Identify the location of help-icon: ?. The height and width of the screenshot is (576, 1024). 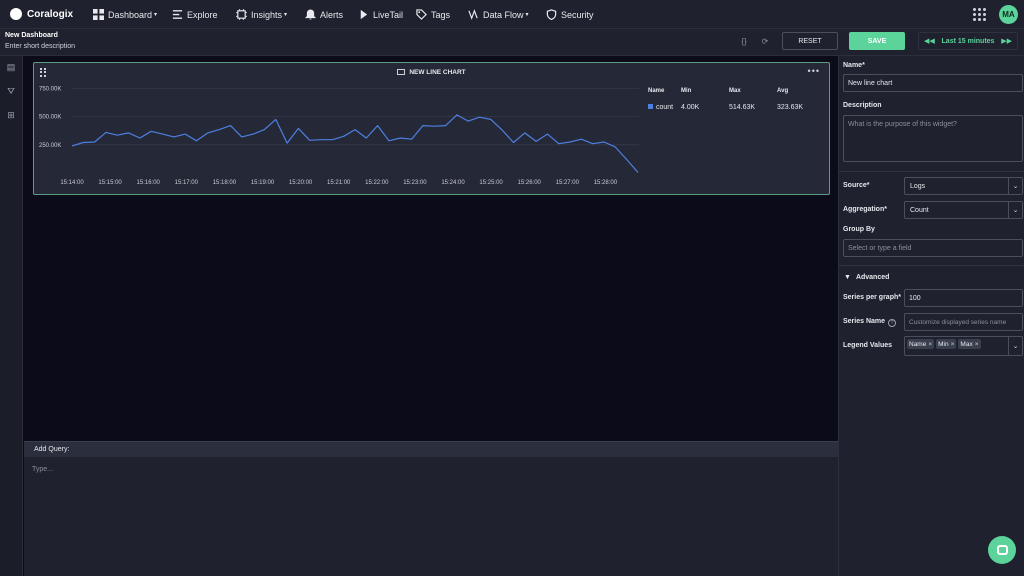
(892, 323).